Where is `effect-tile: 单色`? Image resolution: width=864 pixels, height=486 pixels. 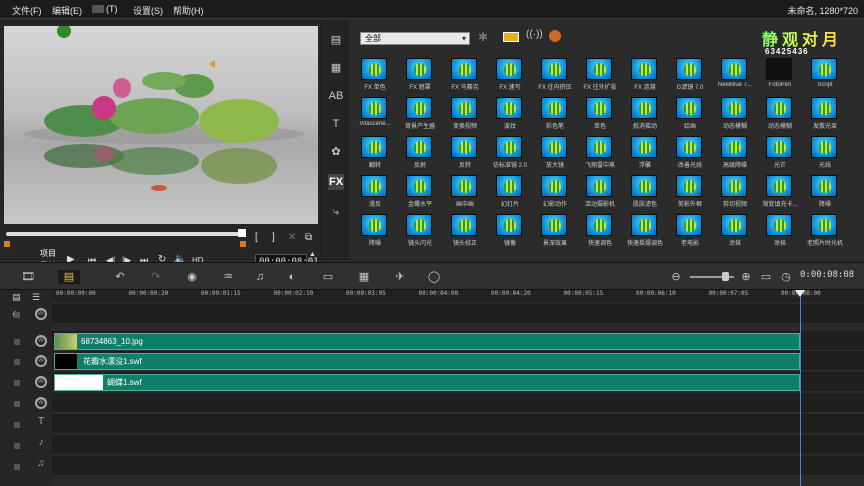
effect-tile: 单色 is located at coordinates (600, 113).